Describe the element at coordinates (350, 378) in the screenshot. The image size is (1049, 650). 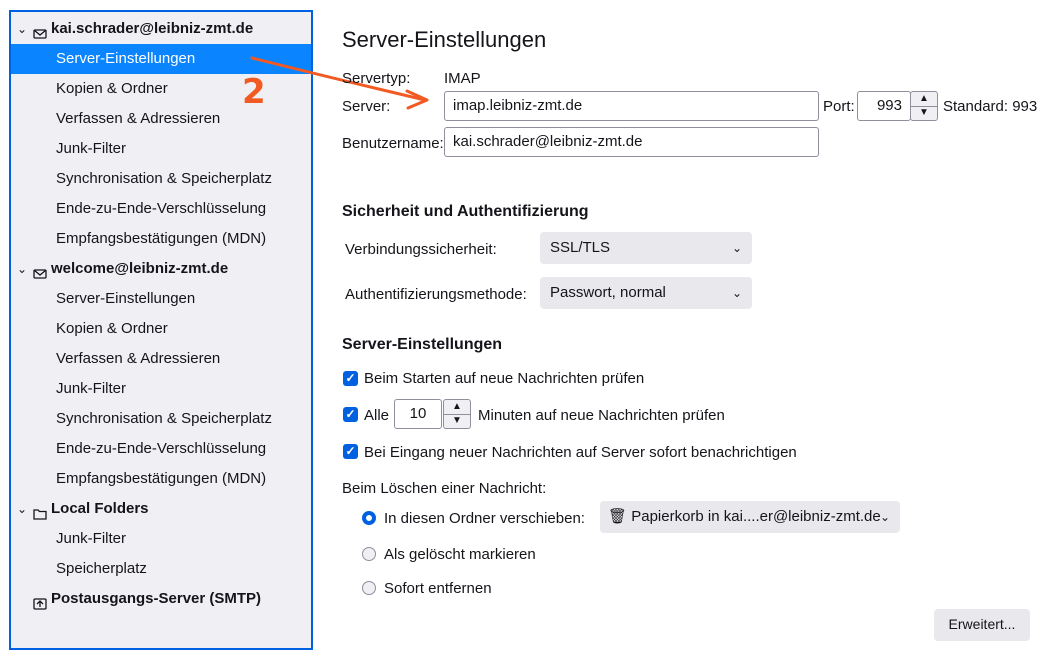
I see `check-startup-checkbox: ✓` at that location.